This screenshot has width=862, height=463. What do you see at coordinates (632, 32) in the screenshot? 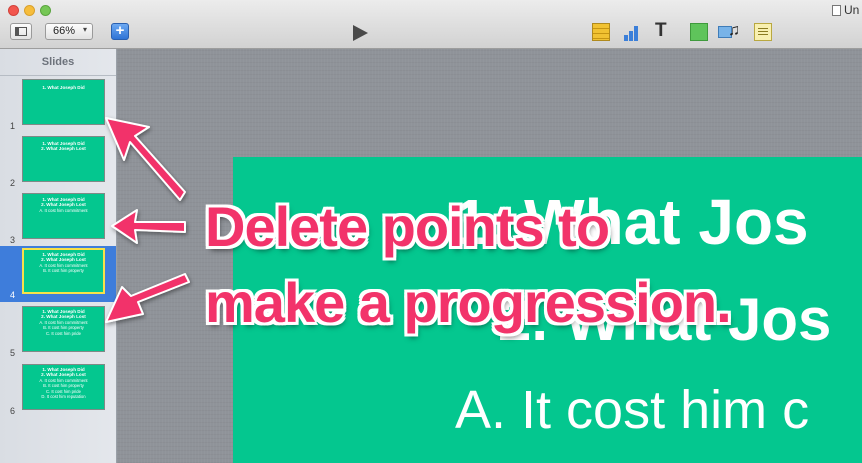
I see `chart-icon` at bounding box center [632, 32].